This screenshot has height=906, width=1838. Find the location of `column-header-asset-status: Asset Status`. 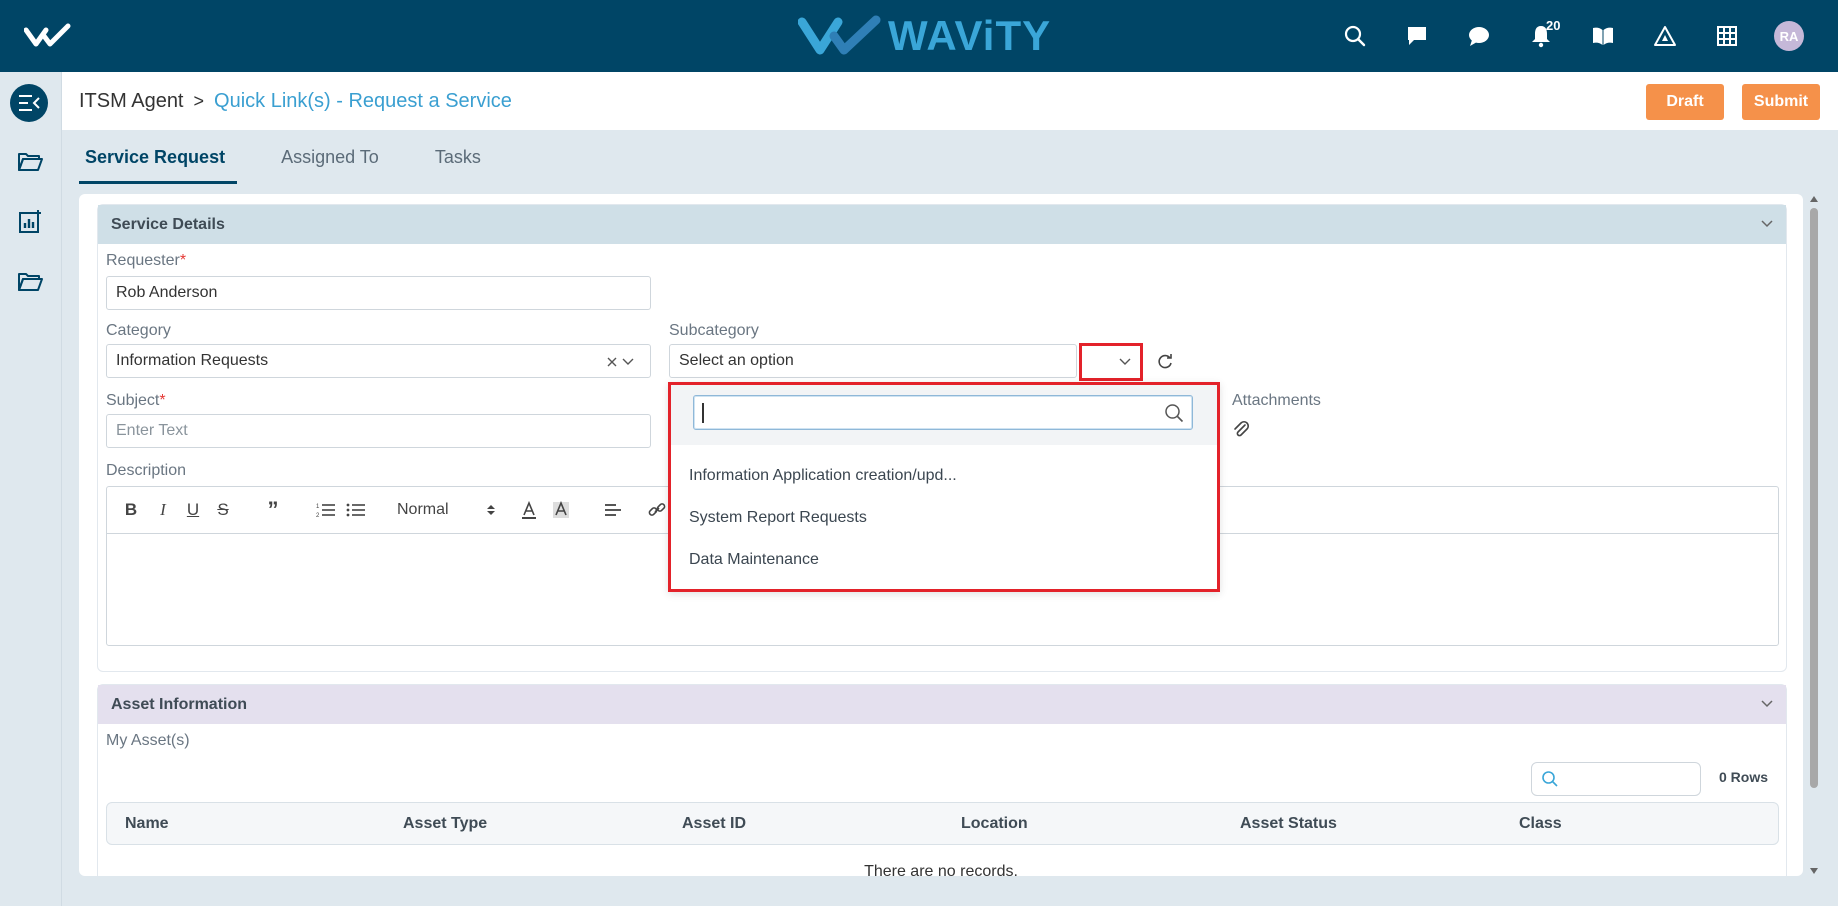

column-header-asset-status: Asset Status is located at coordinates (1288, 824).